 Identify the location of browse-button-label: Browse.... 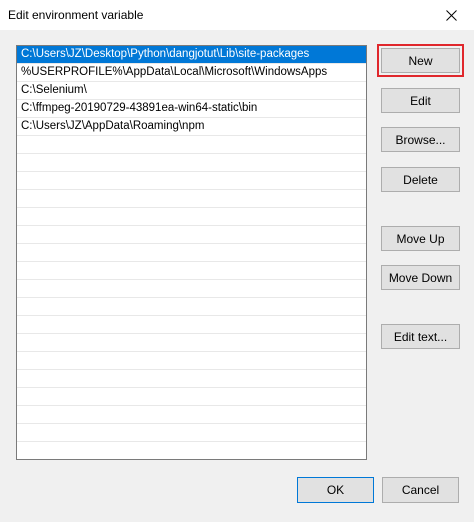
(420, 139).